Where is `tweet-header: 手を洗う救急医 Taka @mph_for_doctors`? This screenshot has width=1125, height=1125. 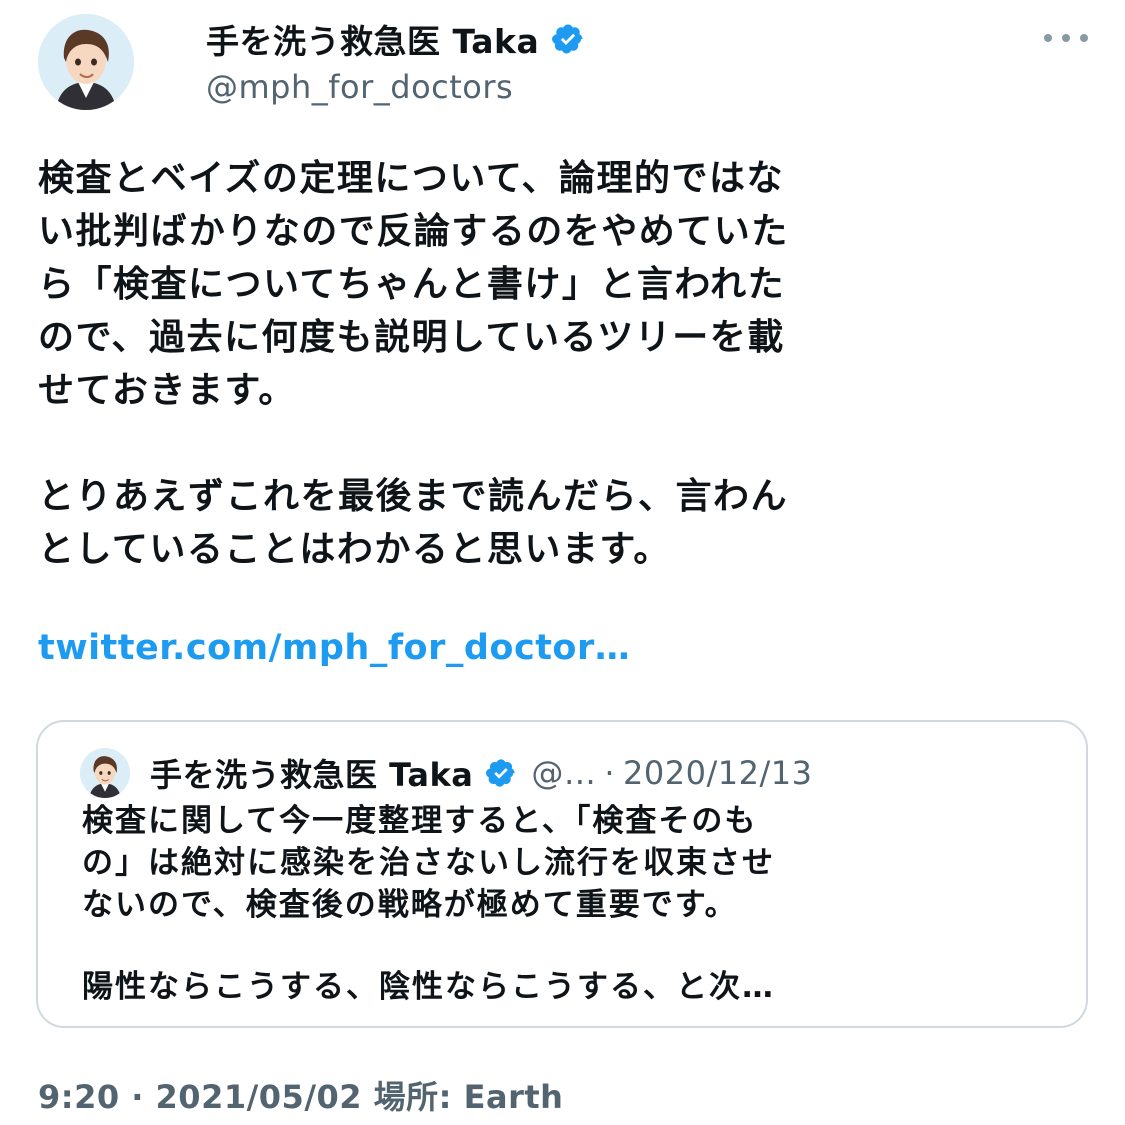
tweet-header: 手を洗う救急医 Taka @mph_for_doctors is located at coordinates (563, 64).